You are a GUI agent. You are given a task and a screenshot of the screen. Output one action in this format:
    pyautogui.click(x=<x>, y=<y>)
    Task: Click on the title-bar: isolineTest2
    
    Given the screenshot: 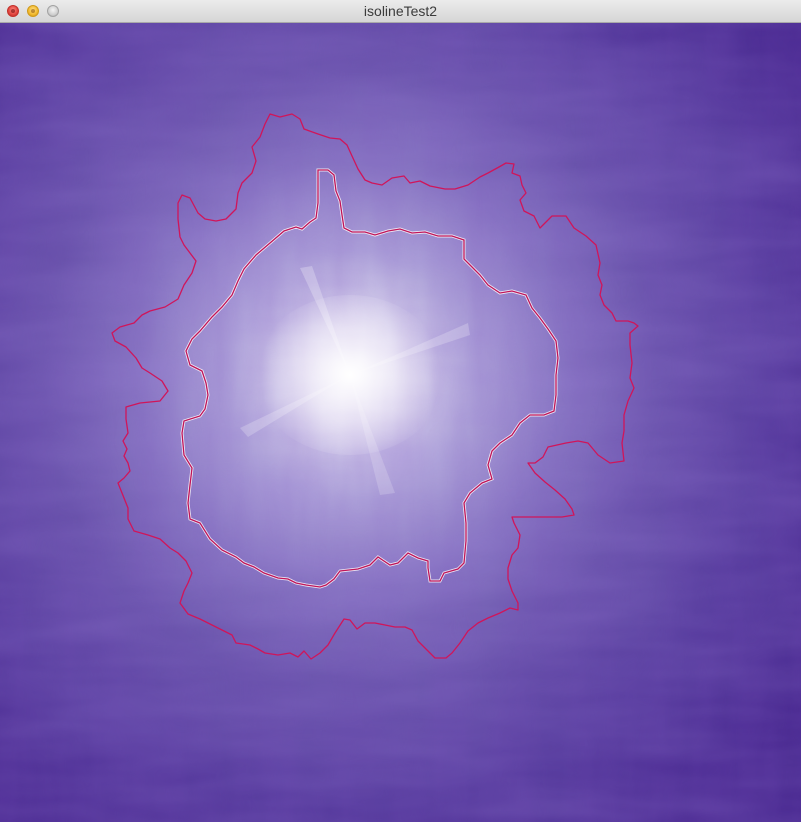 What is the action you would take?
    pyautogui.click(x=400, y=11)
    